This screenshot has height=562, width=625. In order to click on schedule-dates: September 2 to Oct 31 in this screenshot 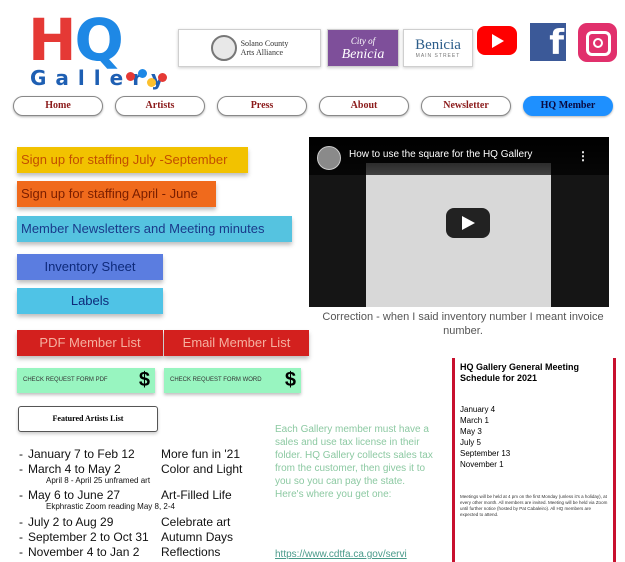, I will do `click(88, 537)`.